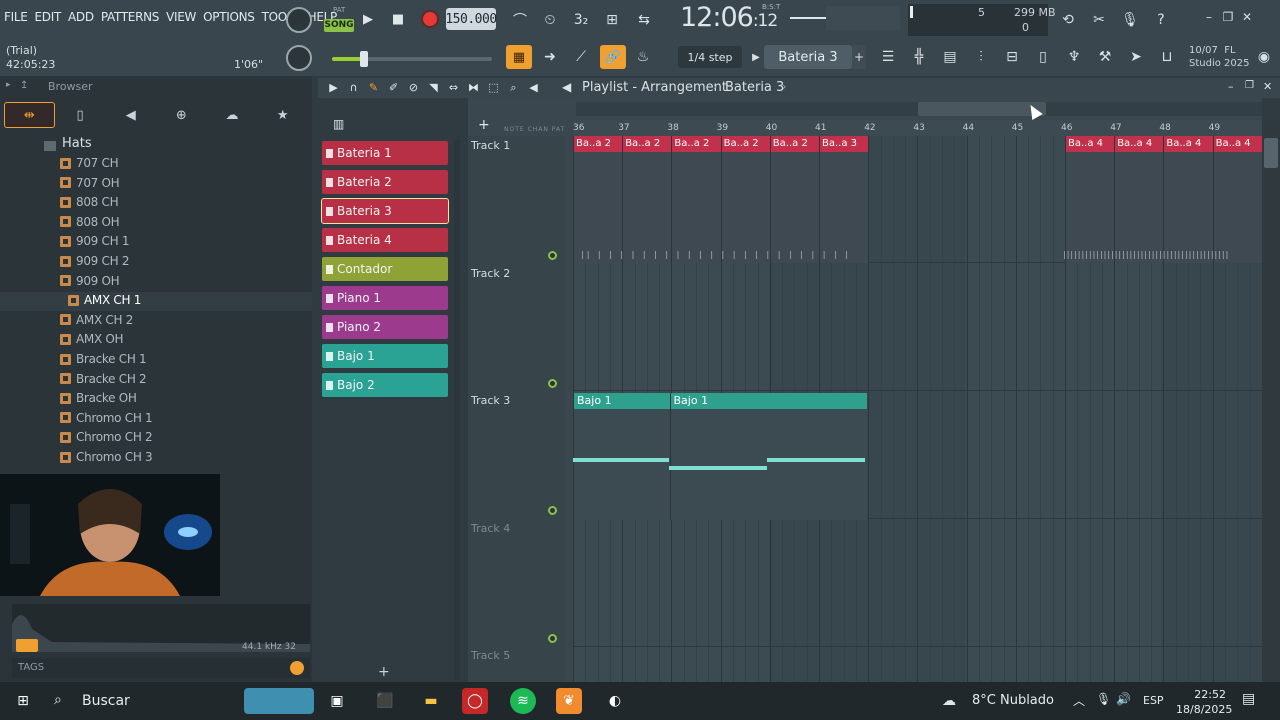 This screenshot has width=1280, height=720. What do you see at coordinates (385, 182) in the screenshot?
I see `pattern-item: Bateria 2` at bounding box center [385, 182].